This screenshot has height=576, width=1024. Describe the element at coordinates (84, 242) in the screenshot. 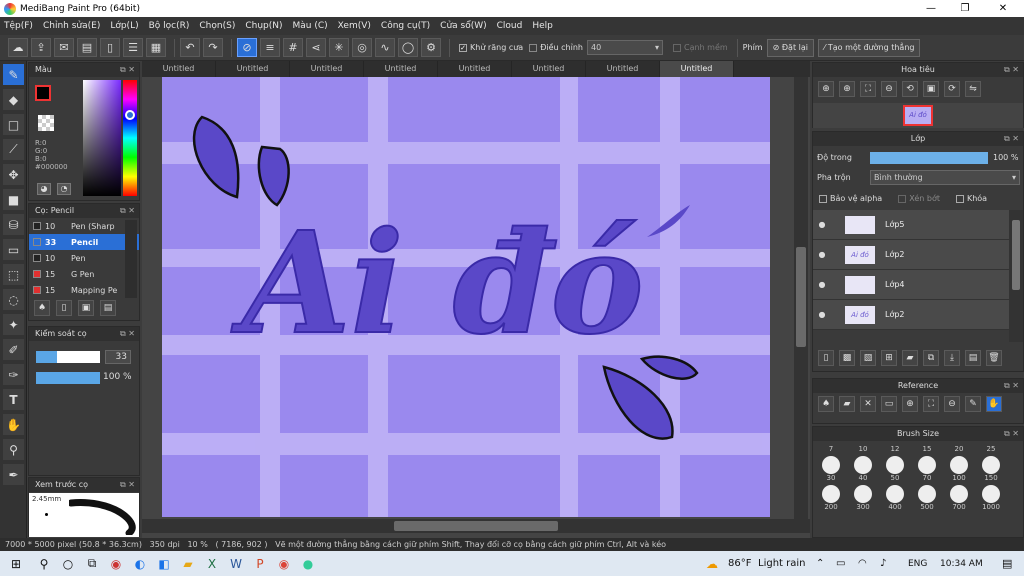

I see `brush-list-item: 33 Pencil` at that location.